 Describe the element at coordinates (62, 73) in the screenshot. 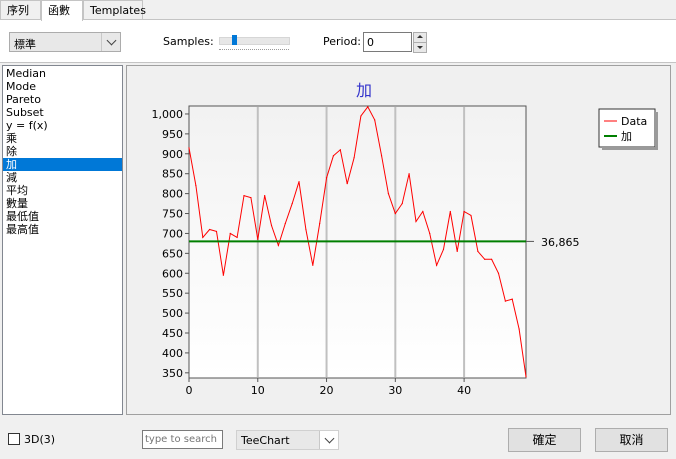

I see `function-list-item: Median` at that location.